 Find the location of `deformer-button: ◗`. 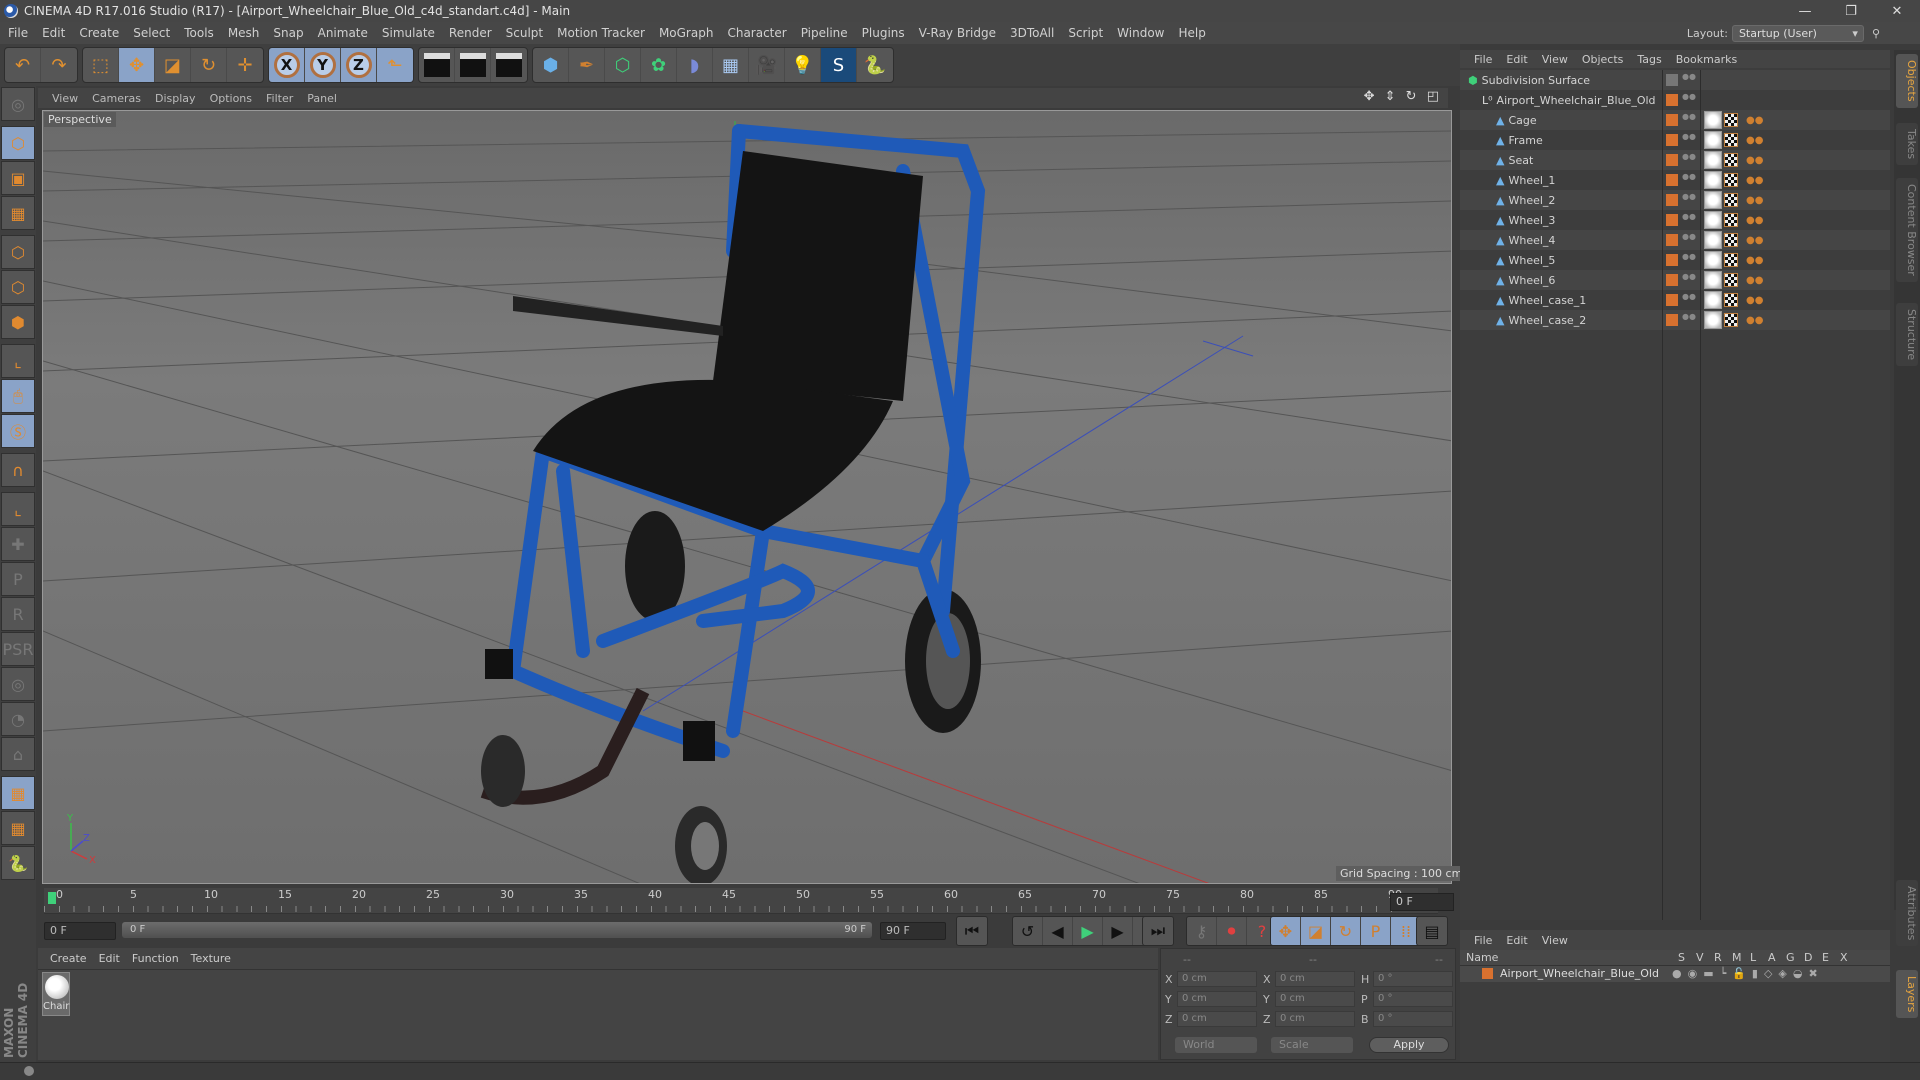

deformer-button: ◗ is located at coordinates (695, 65).